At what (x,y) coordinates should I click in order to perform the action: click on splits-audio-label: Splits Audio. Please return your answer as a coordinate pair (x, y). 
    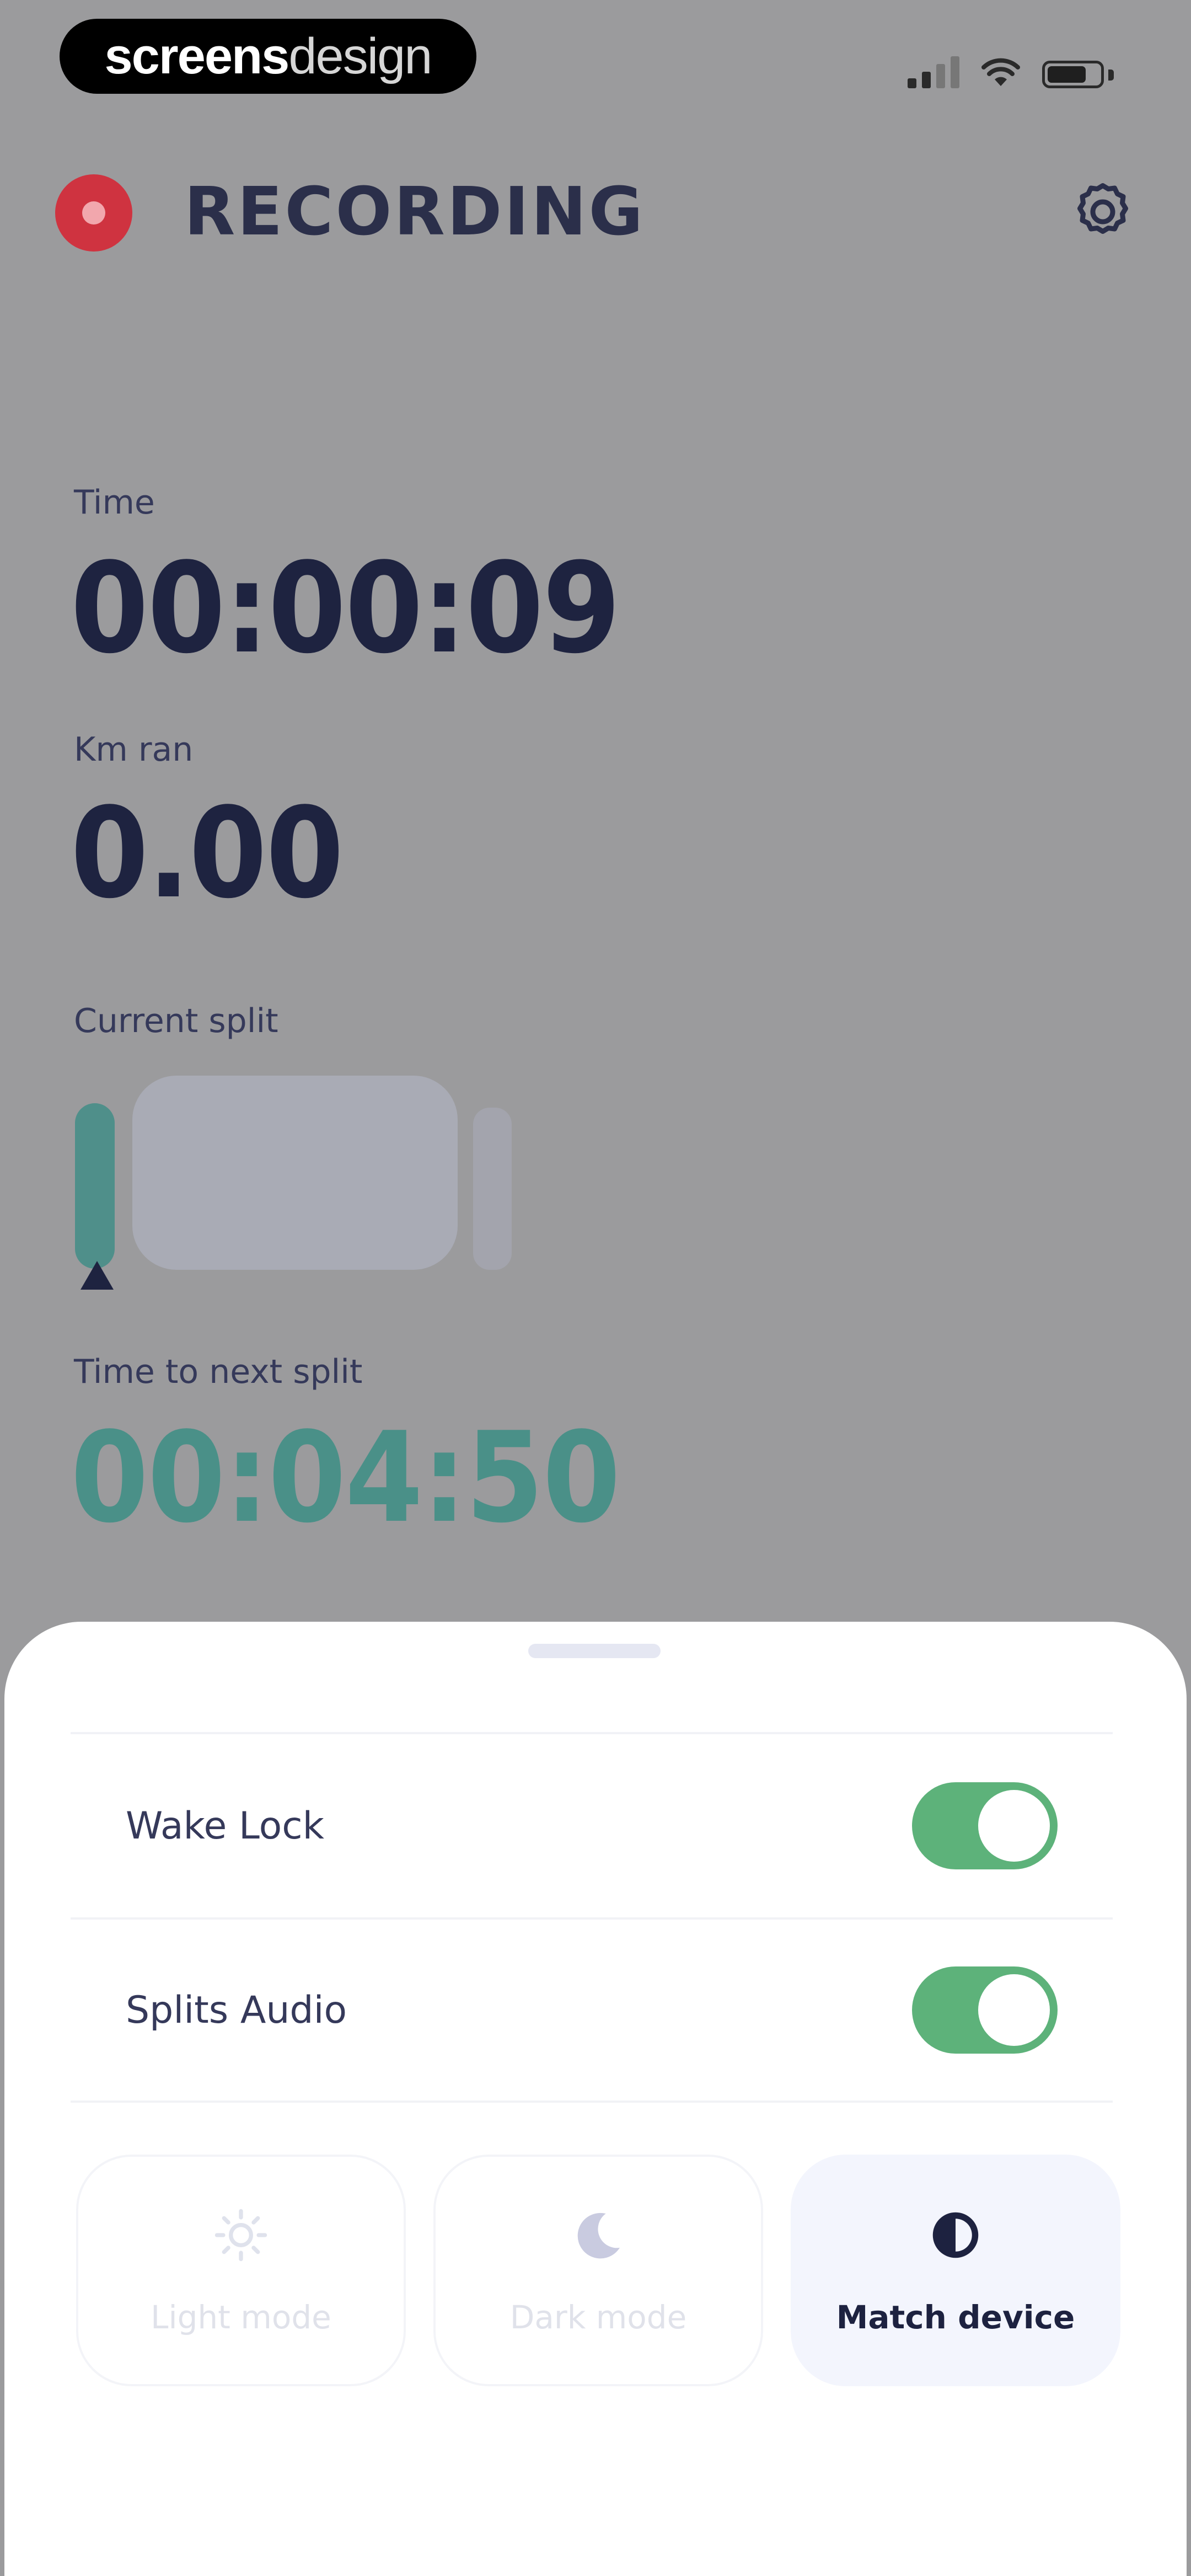
    Looking at the image, I should click on (237, 2010).